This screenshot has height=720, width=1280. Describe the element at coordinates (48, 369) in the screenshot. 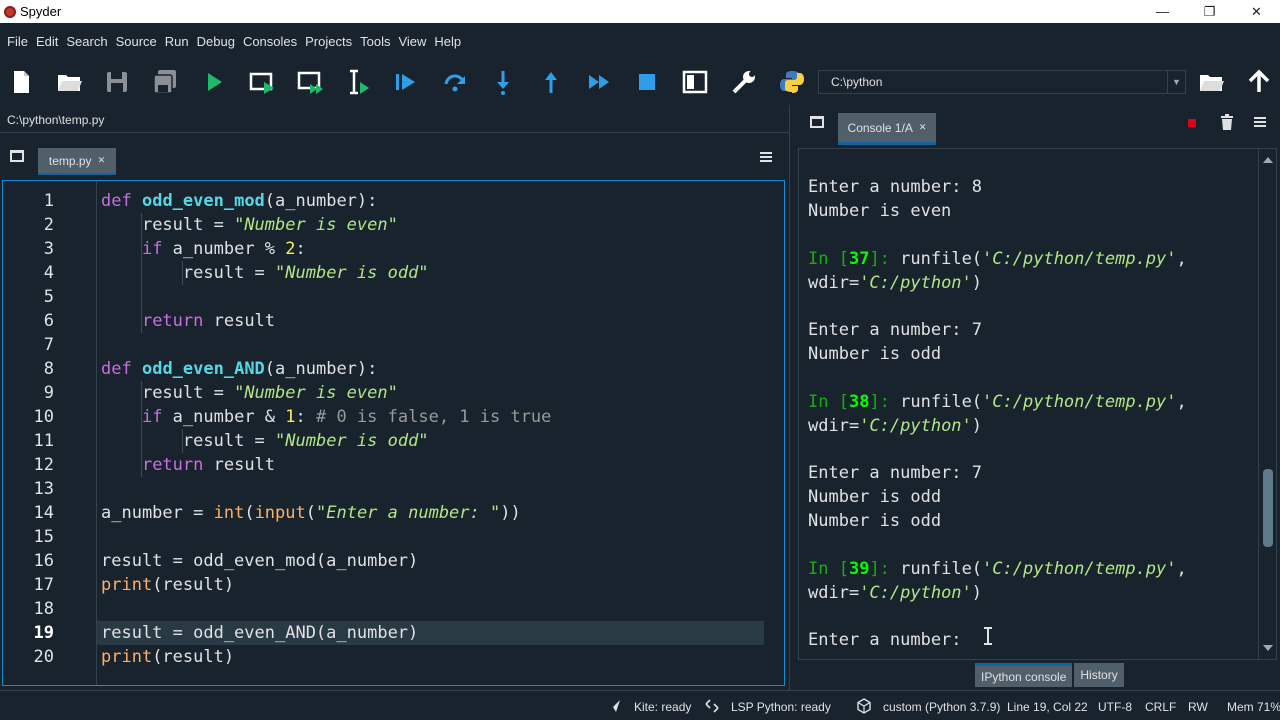

I see `line-number: 8` at that location.